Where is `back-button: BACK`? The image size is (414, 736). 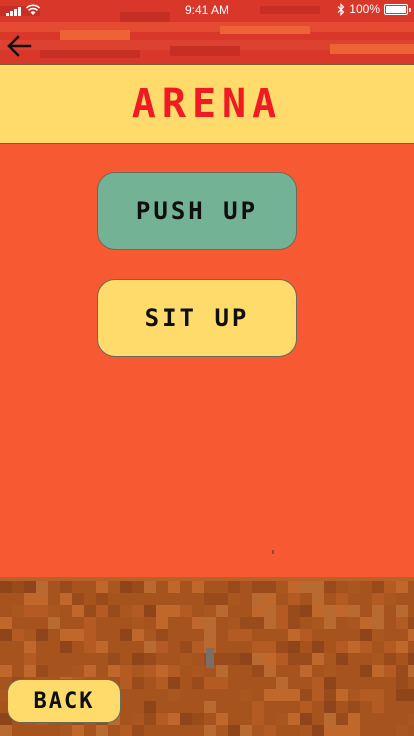 back-button: BACK is located at coordinates (64, 701).